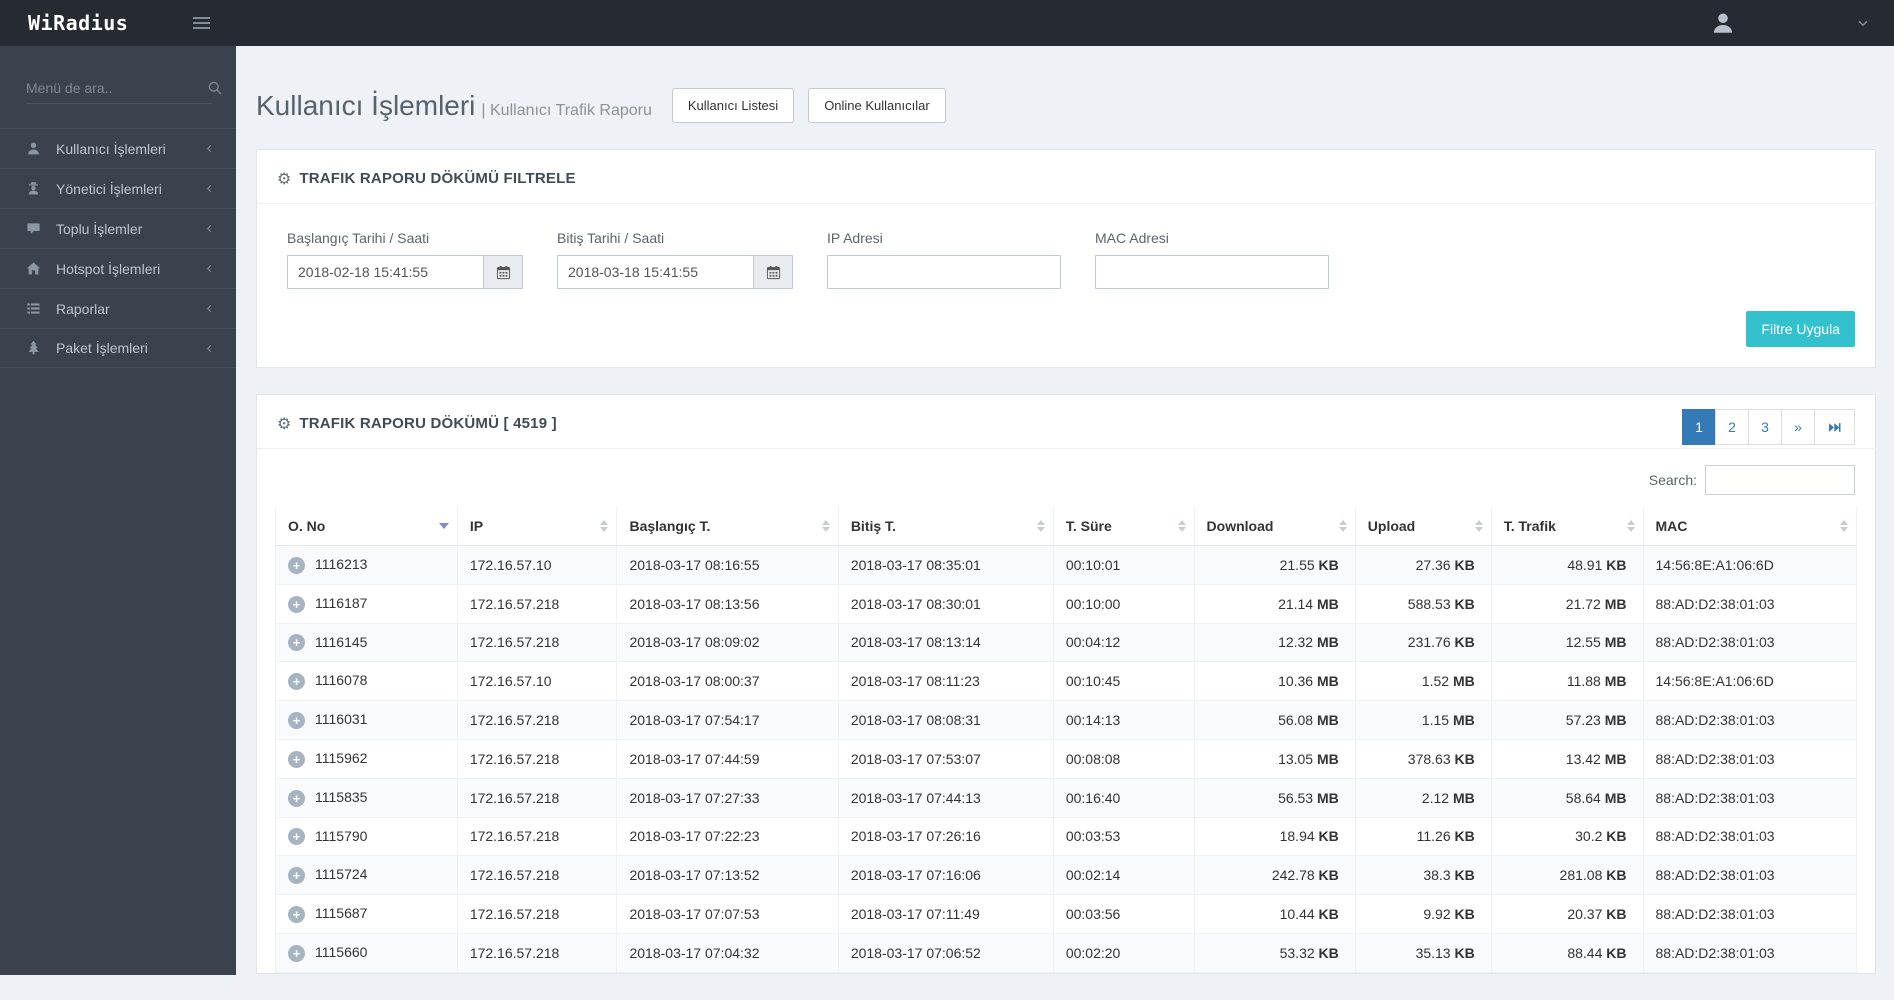 This screenshot has width=1894, height=1000. What do you see at coordinates (1732, 427) in the screenshot?
I see `page-2-button: 2` at bounding box center [1732, 427].